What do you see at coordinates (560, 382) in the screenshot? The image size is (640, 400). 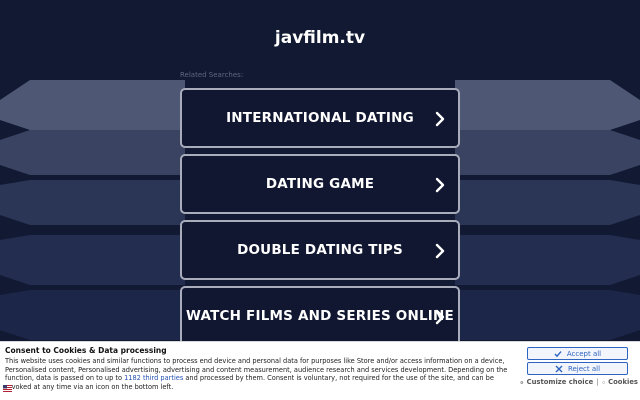 I see `customize-choice-link: Customize choice` at bounding box center [560, 382].